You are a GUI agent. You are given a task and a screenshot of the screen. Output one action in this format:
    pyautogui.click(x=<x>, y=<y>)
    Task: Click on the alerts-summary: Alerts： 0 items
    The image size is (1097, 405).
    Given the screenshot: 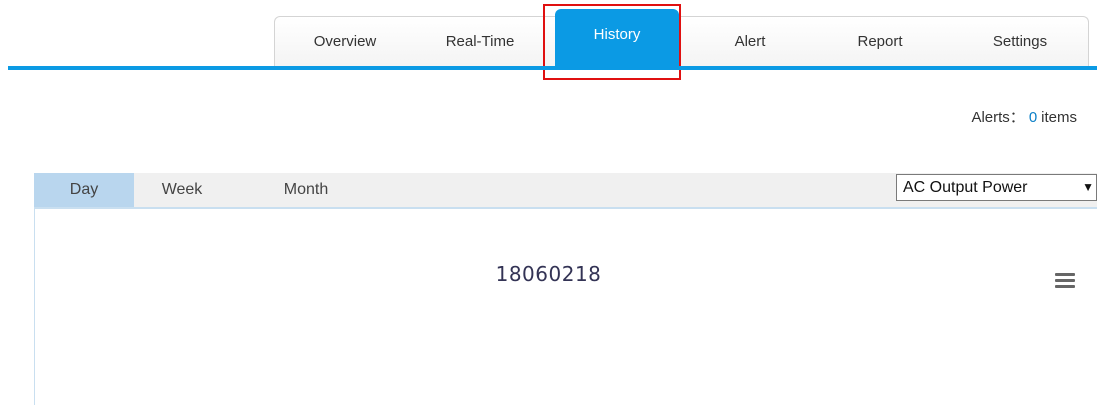 What is the action you would take?
    pyautogui.click(x=1024, y=116)
    